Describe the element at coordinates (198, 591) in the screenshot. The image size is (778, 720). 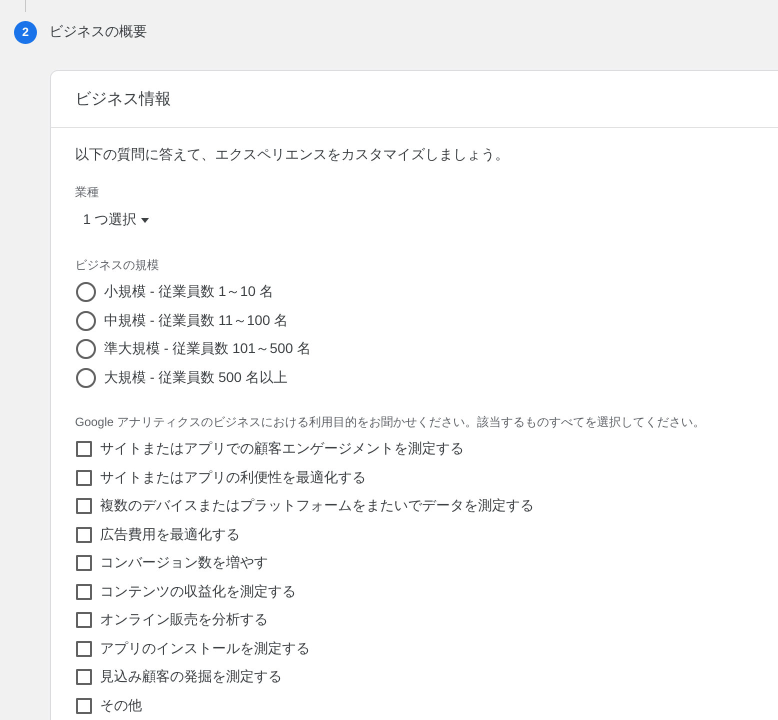
I see `checkbox-label: コンテンツの収益化を測定する` at that location.